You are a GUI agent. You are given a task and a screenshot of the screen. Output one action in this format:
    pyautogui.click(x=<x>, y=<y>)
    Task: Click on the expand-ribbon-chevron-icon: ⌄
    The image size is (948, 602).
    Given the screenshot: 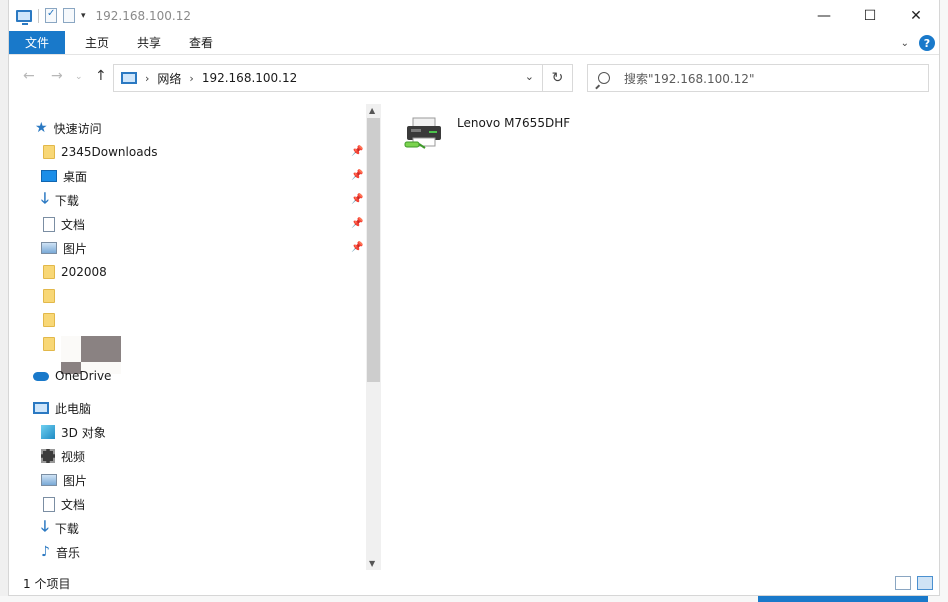 What is the action you would take?
    pyautogui.click(x=905, y=43)
    